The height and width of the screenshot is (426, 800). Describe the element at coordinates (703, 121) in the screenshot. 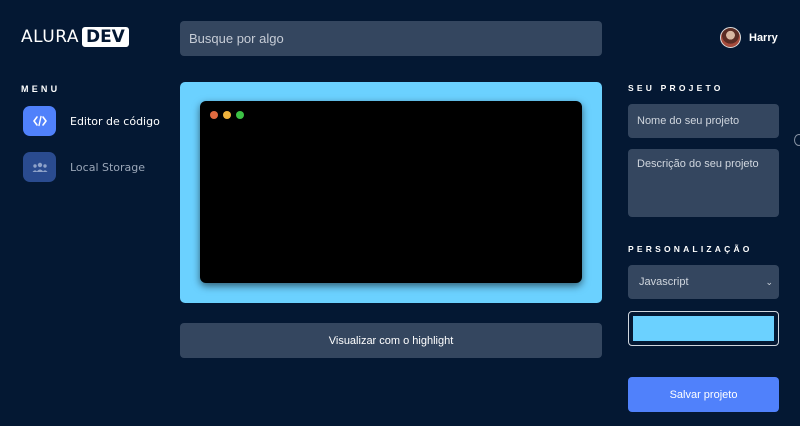

I see `project-name-input` at that location.